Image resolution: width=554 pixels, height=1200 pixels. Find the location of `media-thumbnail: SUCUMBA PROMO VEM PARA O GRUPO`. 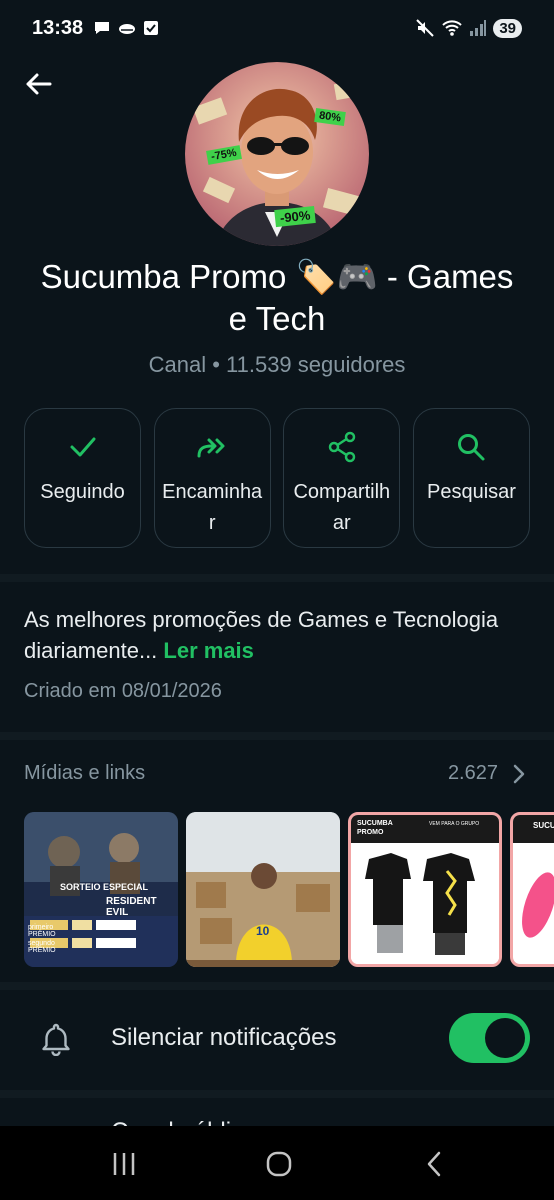

media-thumbnail: SUCUMBA PROMO VEM PARA O GRUPO is located at coordinates (425, 889).